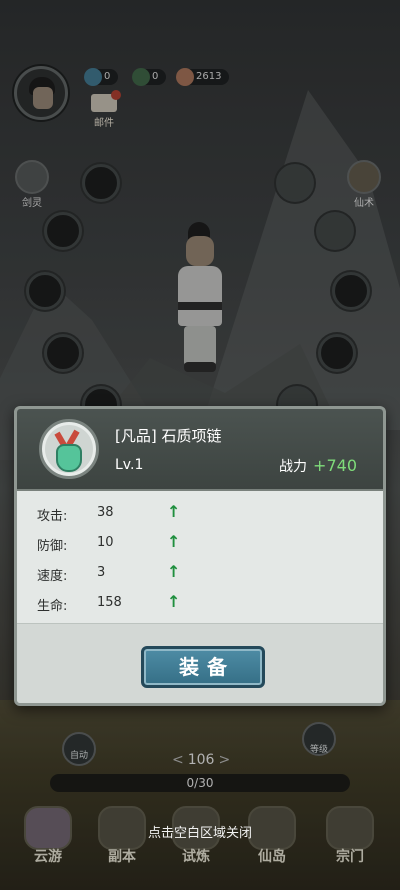 The image size is (400, 890). I want to click on stat-row-attack: 攻击: 38 ↑, so click(109, 513).